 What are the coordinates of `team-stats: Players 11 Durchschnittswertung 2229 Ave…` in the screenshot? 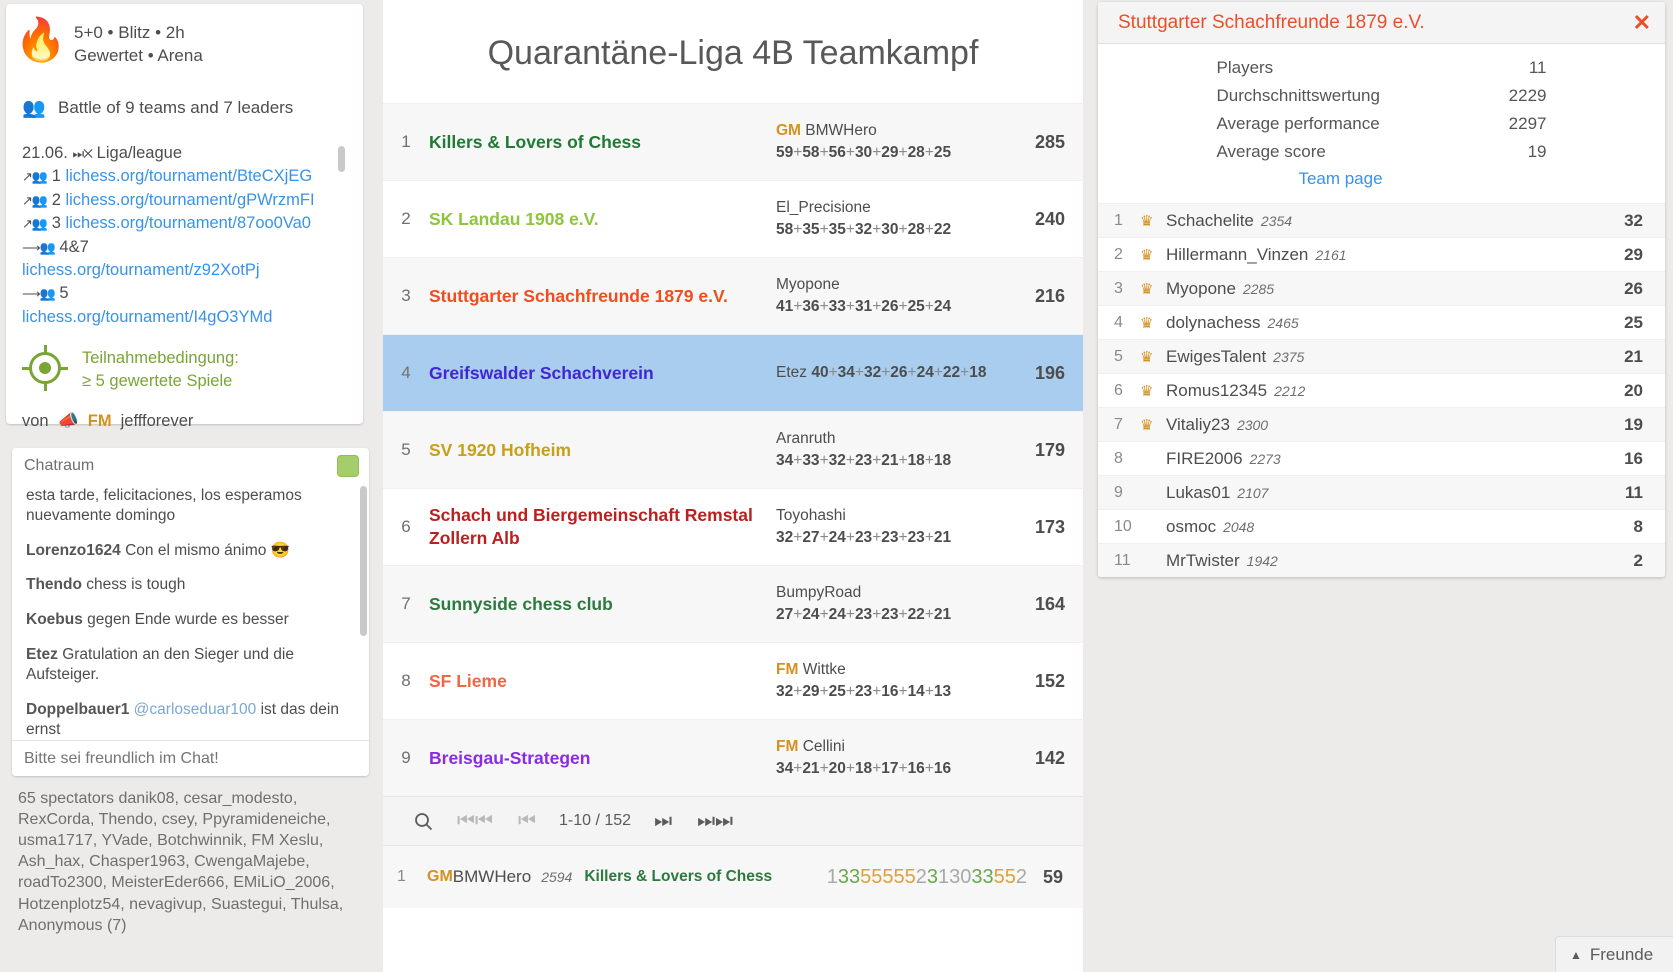 It's located at (1381, 123).